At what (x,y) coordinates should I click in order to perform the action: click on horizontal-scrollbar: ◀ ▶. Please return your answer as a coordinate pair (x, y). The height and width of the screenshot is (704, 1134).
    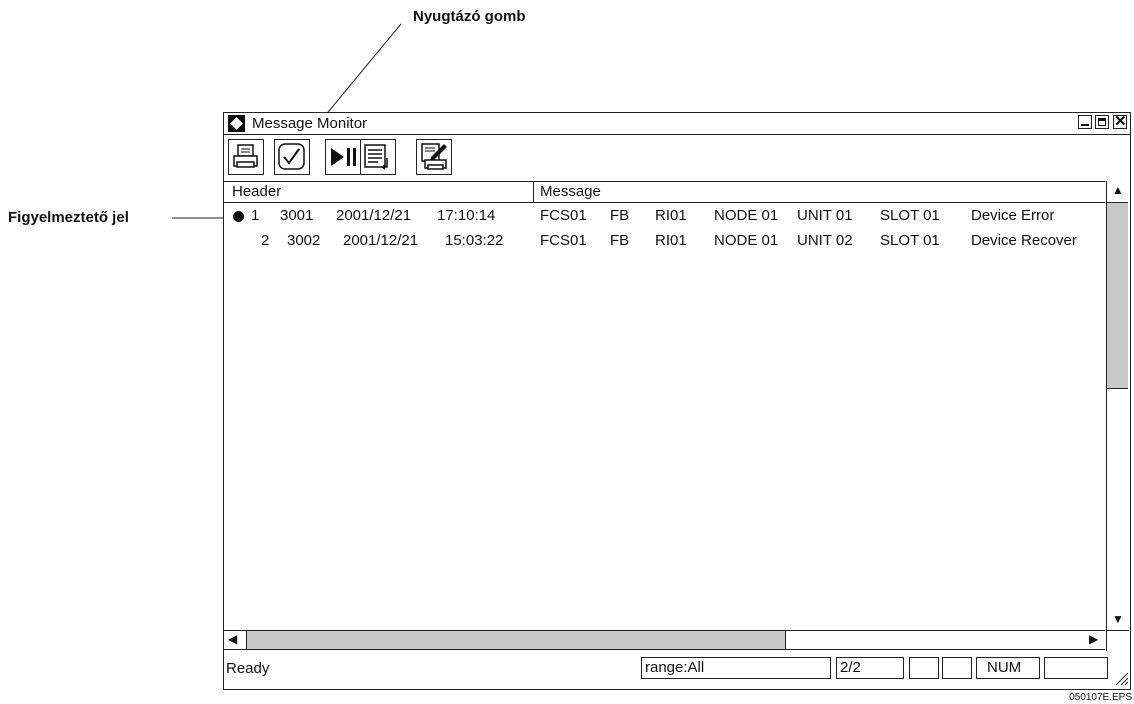
    Looking at the image, I should click on (664, 640).